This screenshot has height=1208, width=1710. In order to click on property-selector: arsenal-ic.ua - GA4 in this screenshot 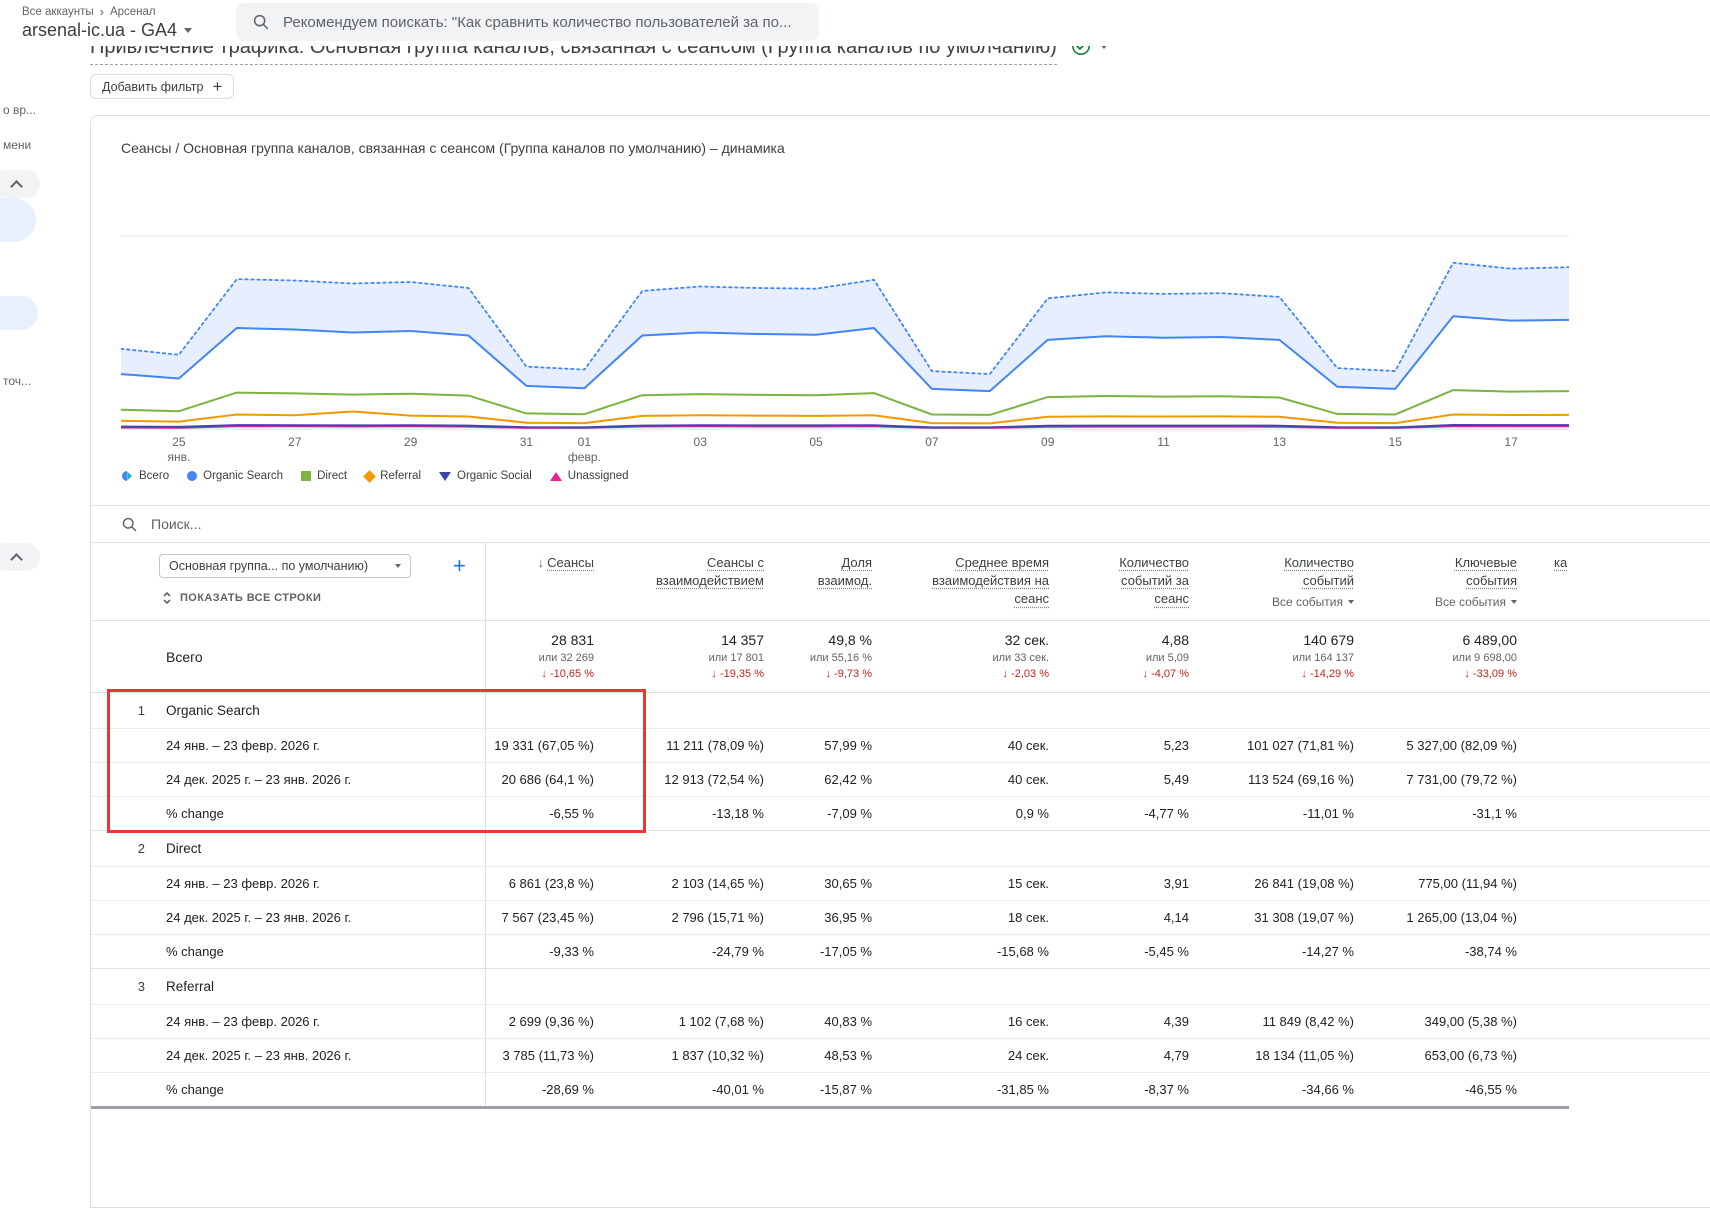, I will do `click(107, 30)`.